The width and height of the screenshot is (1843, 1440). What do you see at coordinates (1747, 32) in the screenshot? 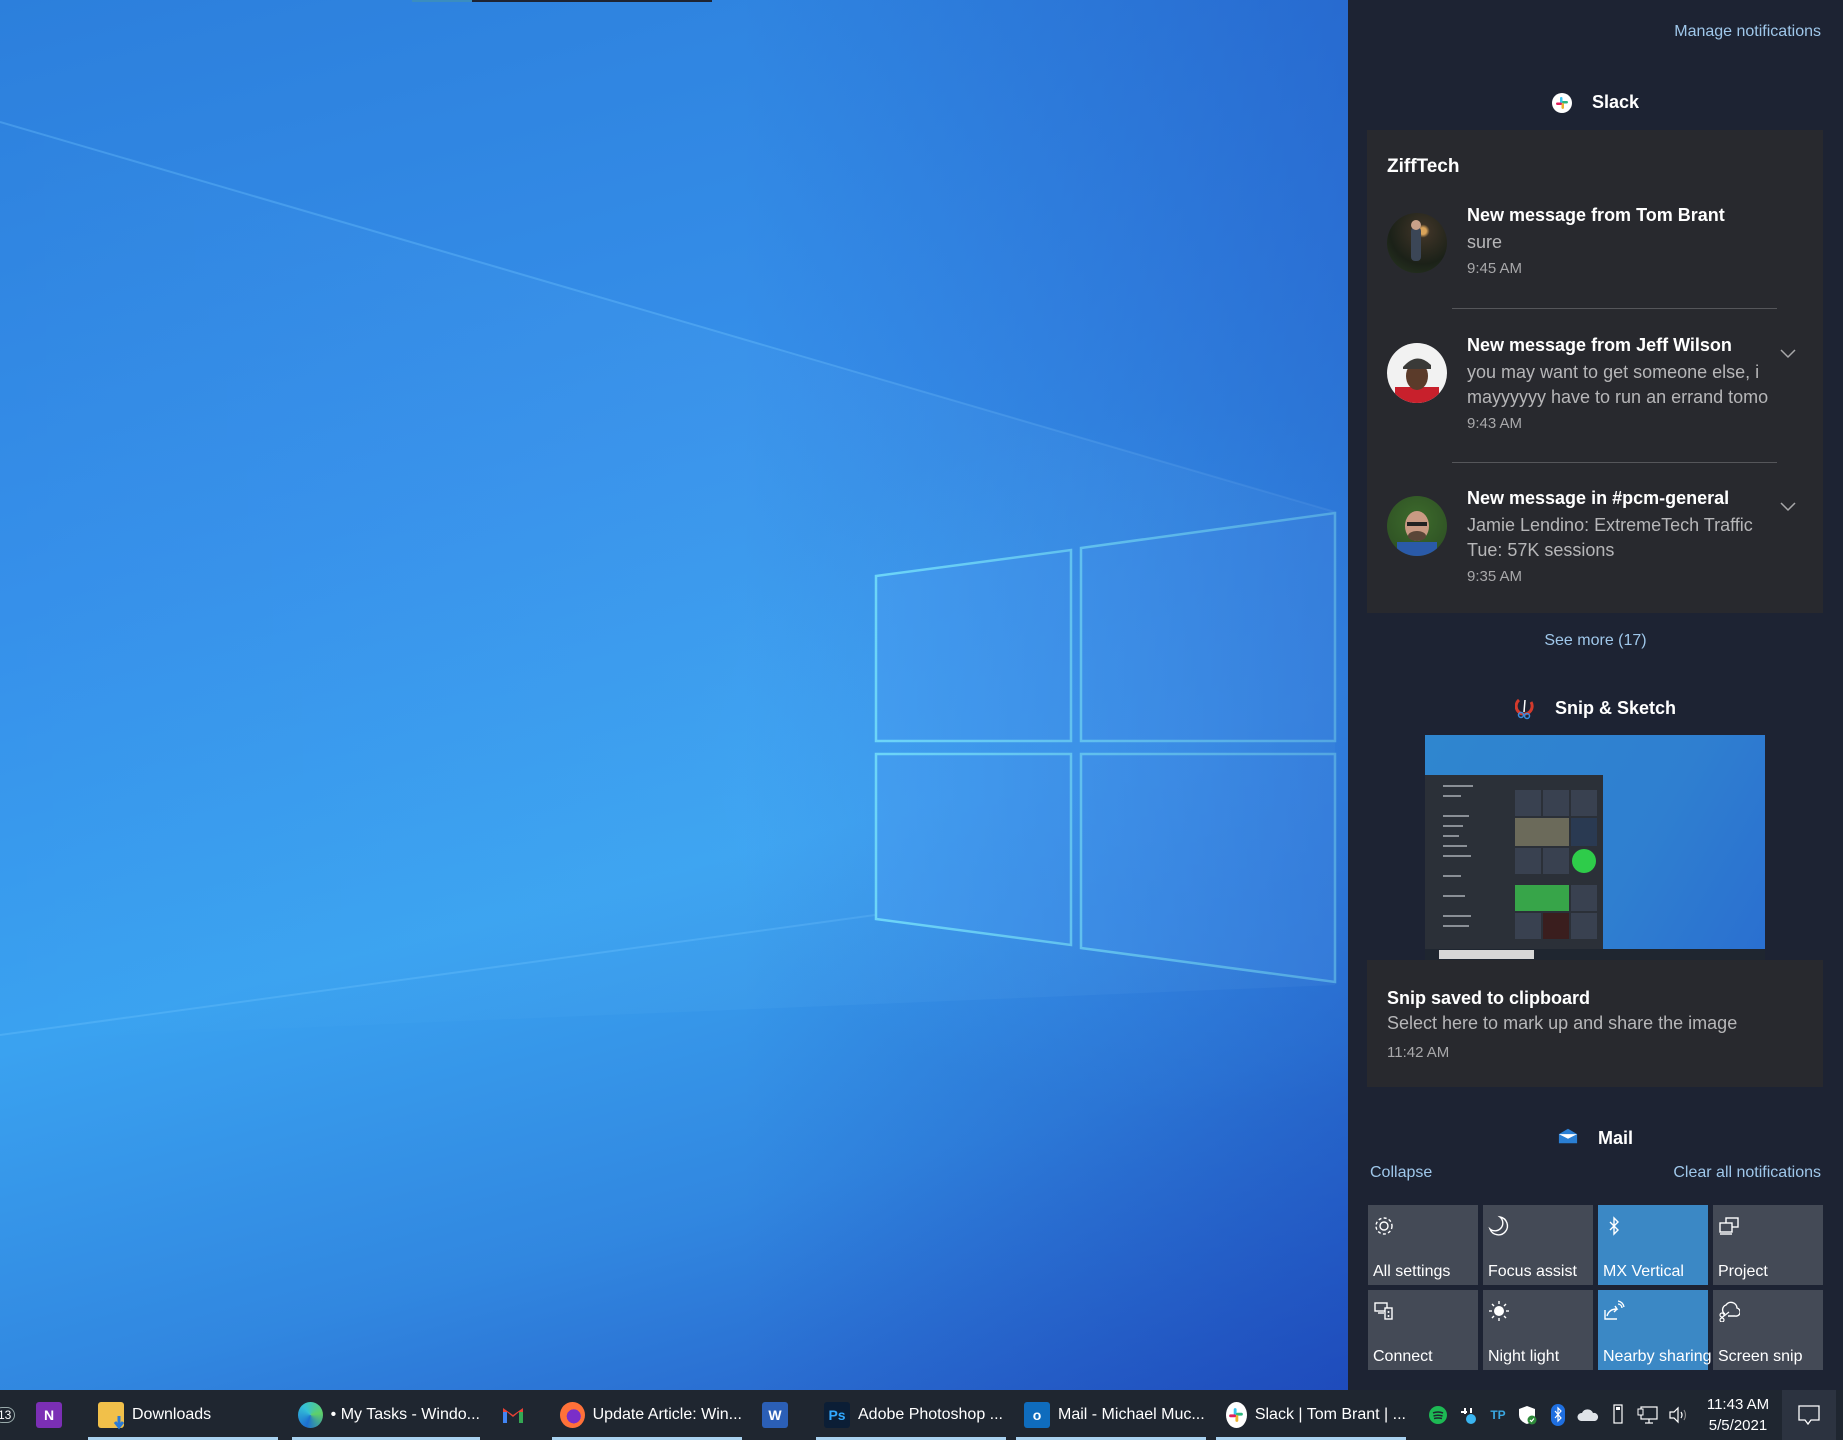
I see `manage-notifications-link: Manage notifications` at bounding box center [1747, 32].